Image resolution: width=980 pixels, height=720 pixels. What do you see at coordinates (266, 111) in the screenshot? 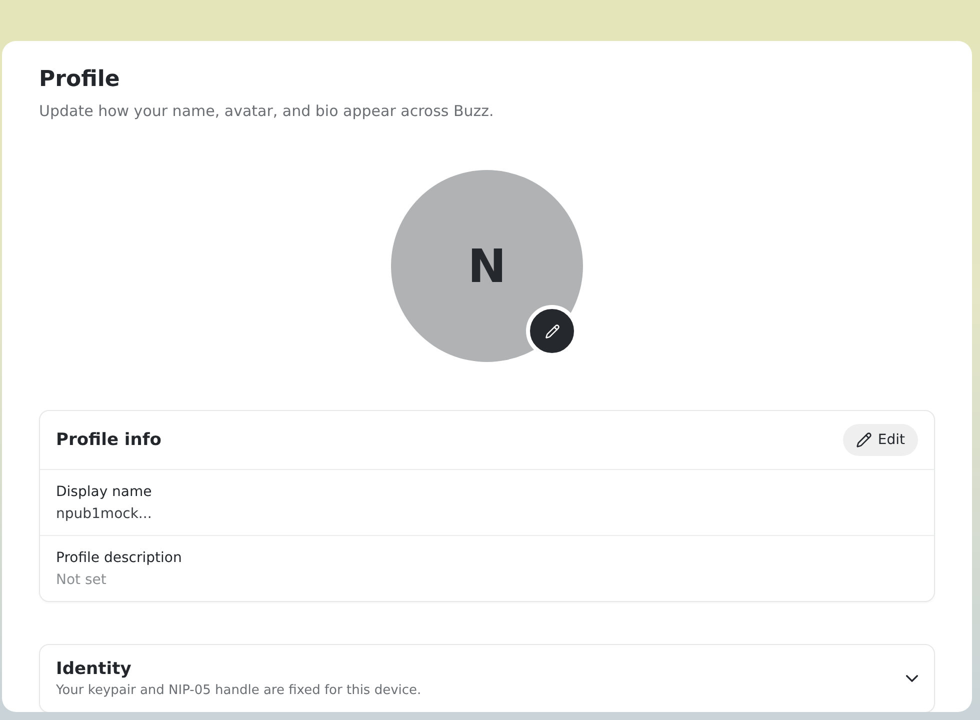
I see `page-subtitle: Update how your name, avatar, and bio appear across Buzz.` at bounding box center [266, 111].